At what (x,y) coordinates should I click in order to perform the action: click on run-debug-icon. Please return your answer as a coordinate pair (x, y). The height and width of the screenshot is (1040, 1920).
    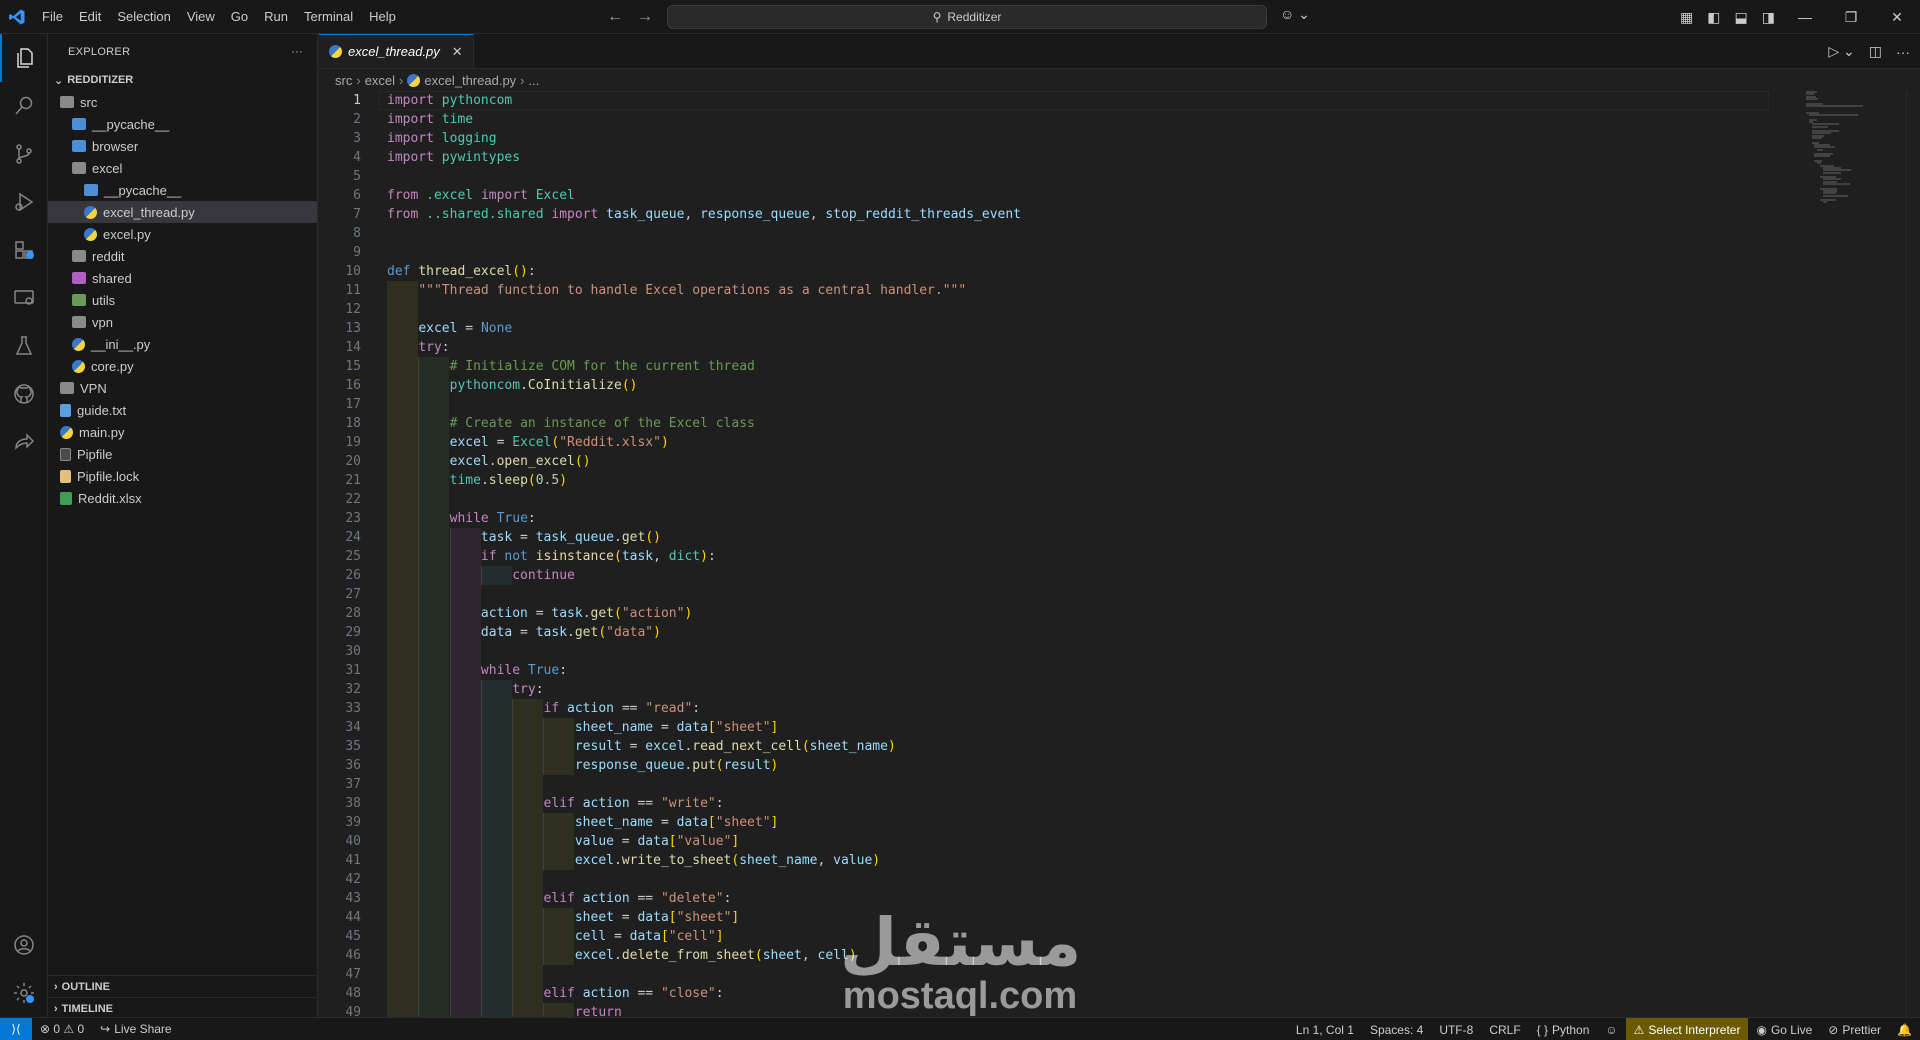
    Looking at the image, I should click on (24, 202).